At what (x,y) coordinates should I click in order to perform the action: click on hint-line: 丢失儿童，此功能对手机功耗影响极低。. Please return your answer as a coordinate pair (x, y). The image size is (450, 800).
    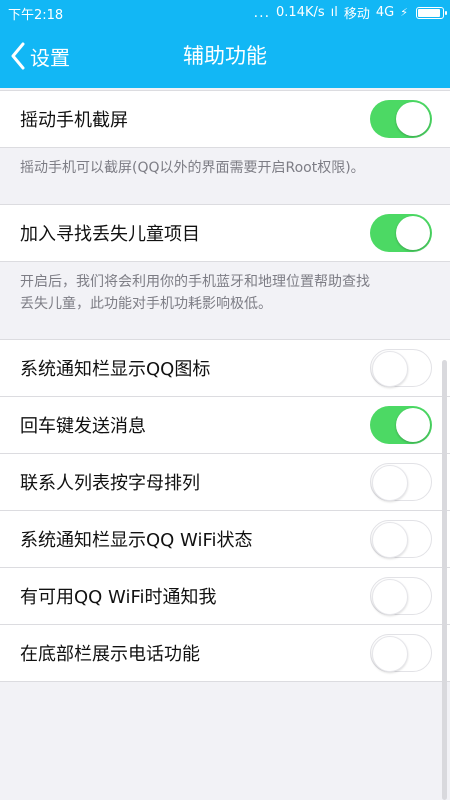
    Looking at the image, I should click on (146, 304).